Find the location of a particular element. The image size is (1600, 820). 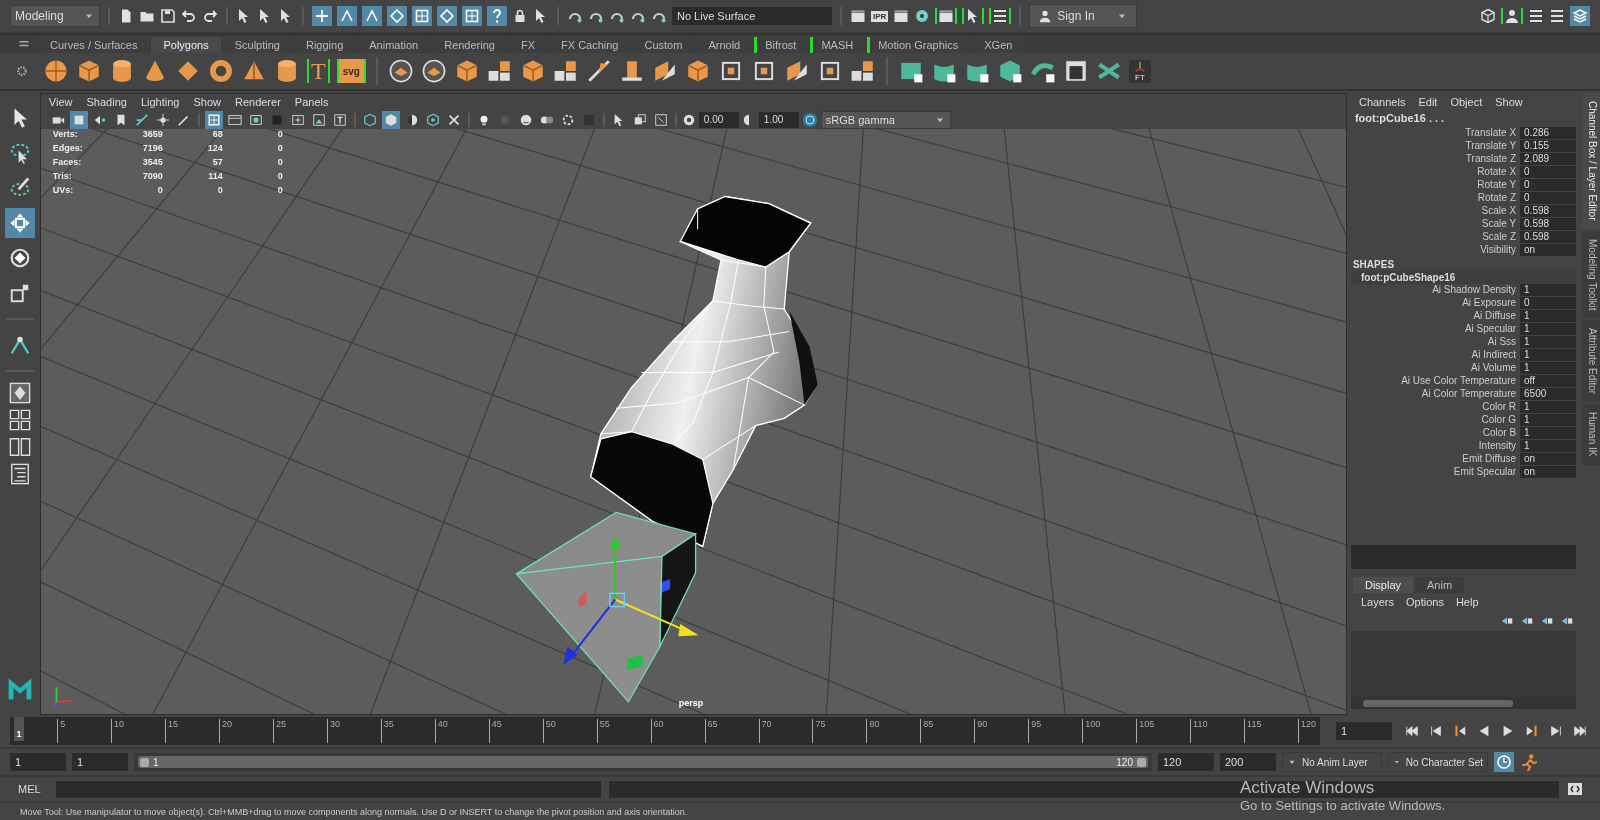

playback-end-field: 120 is located at coordinates (1186, 762).